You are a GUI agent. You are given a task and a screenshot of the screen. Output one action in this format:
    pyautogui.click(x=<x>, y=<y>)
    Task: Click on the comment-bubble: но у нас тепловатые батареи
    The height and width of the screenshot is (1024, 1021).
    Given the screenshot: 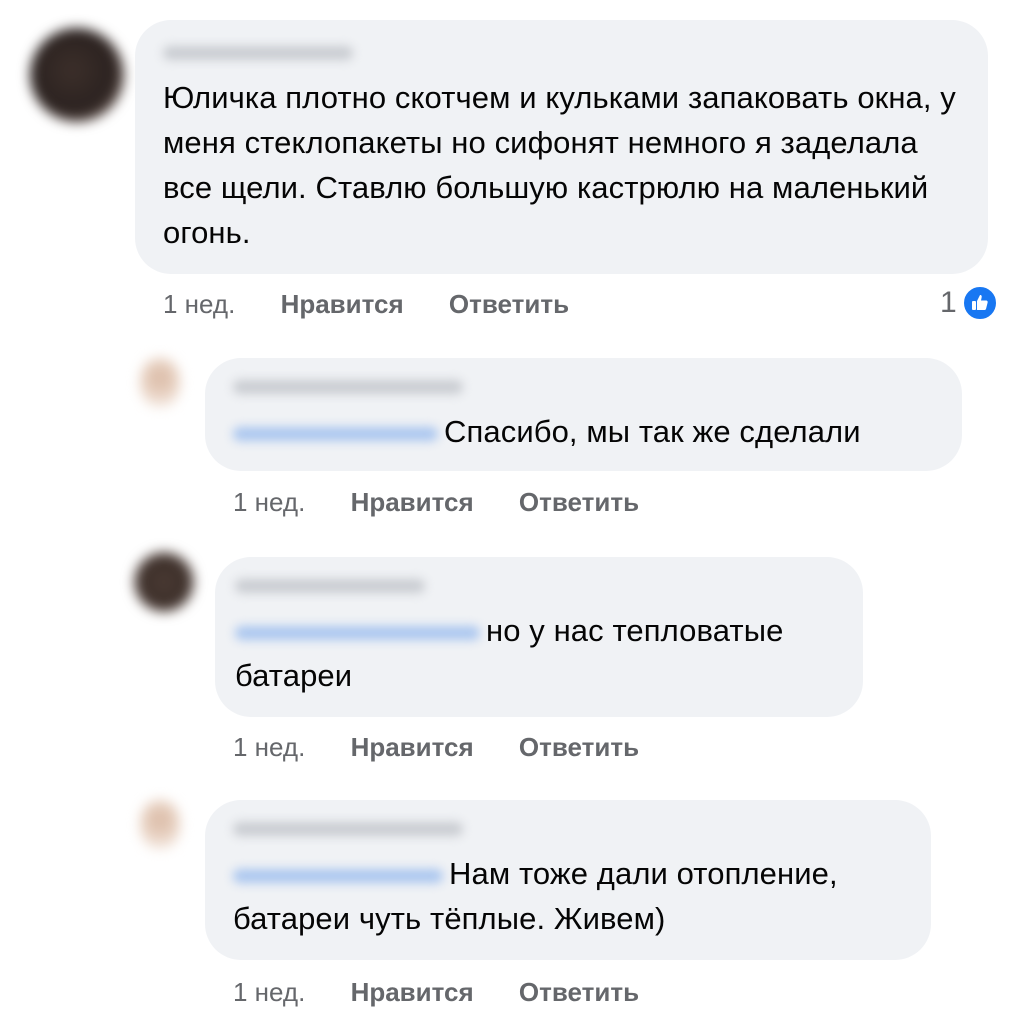 What is the action you would take?
    pyautogui.click(x=539, y=637)
    